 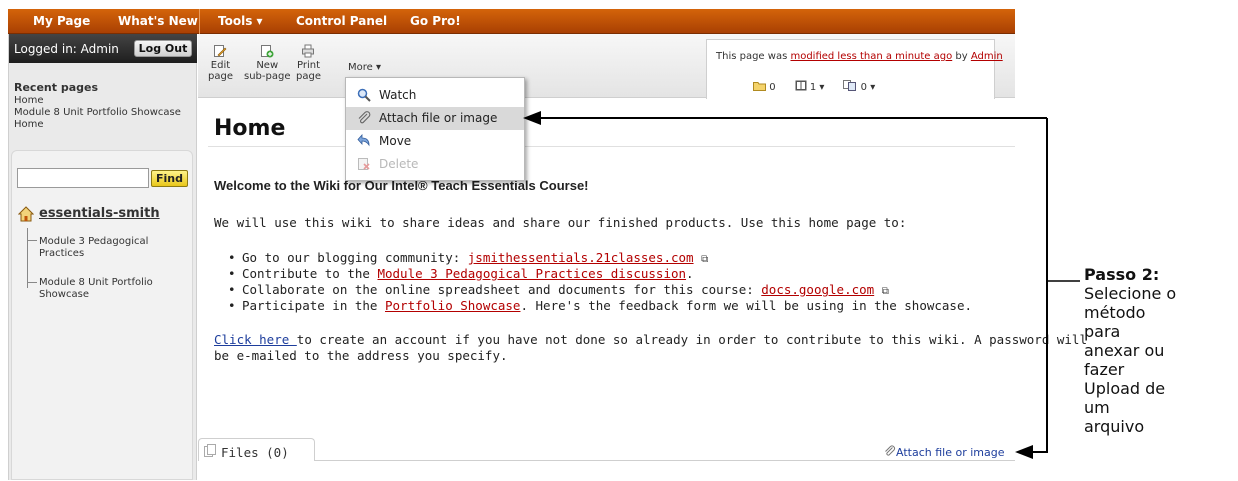 I want to click on wiki-home-link: essentials-smith, so click(x=99, y=213).